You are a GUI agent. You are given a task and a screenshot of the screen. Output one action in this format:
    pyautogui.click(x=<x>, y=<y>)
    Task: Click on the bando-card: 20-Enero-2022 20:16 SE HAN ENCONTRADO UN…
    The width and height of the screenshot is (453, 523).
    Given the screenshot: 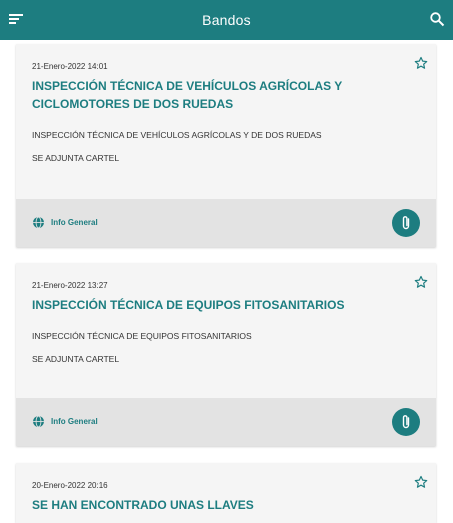 What is the action you would take?
    pyautogui.click(x=226, y=493)
    